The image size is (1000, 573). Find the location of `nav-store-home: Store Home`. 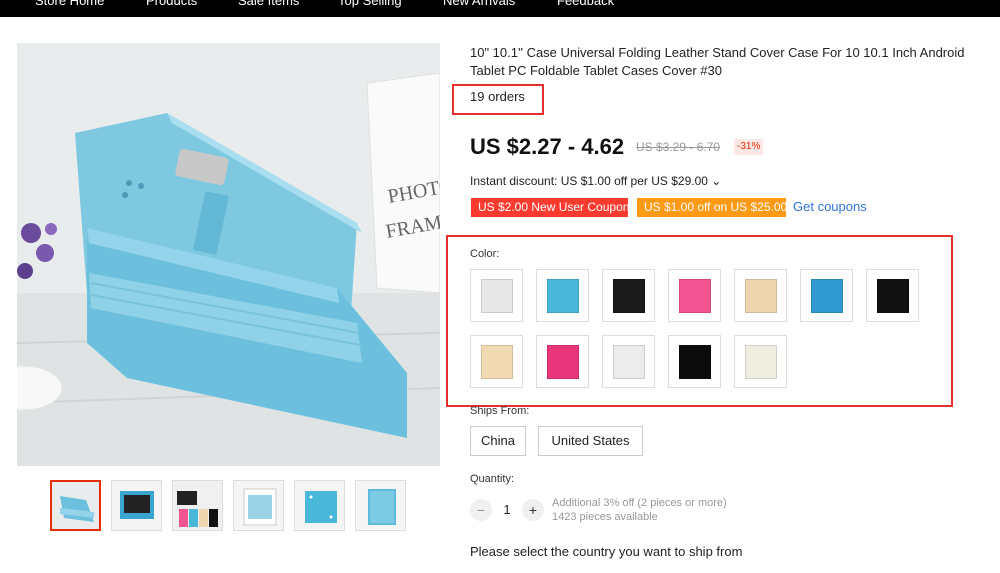

nav-store-home: Store Home is located at coordinates (69, 4).